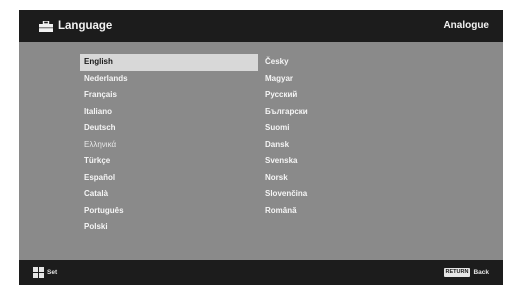 The image size is (507, 289). Describe the element at coordinates (169, 194) in the screenshot. I see `language-option-catala: Català` at that location.